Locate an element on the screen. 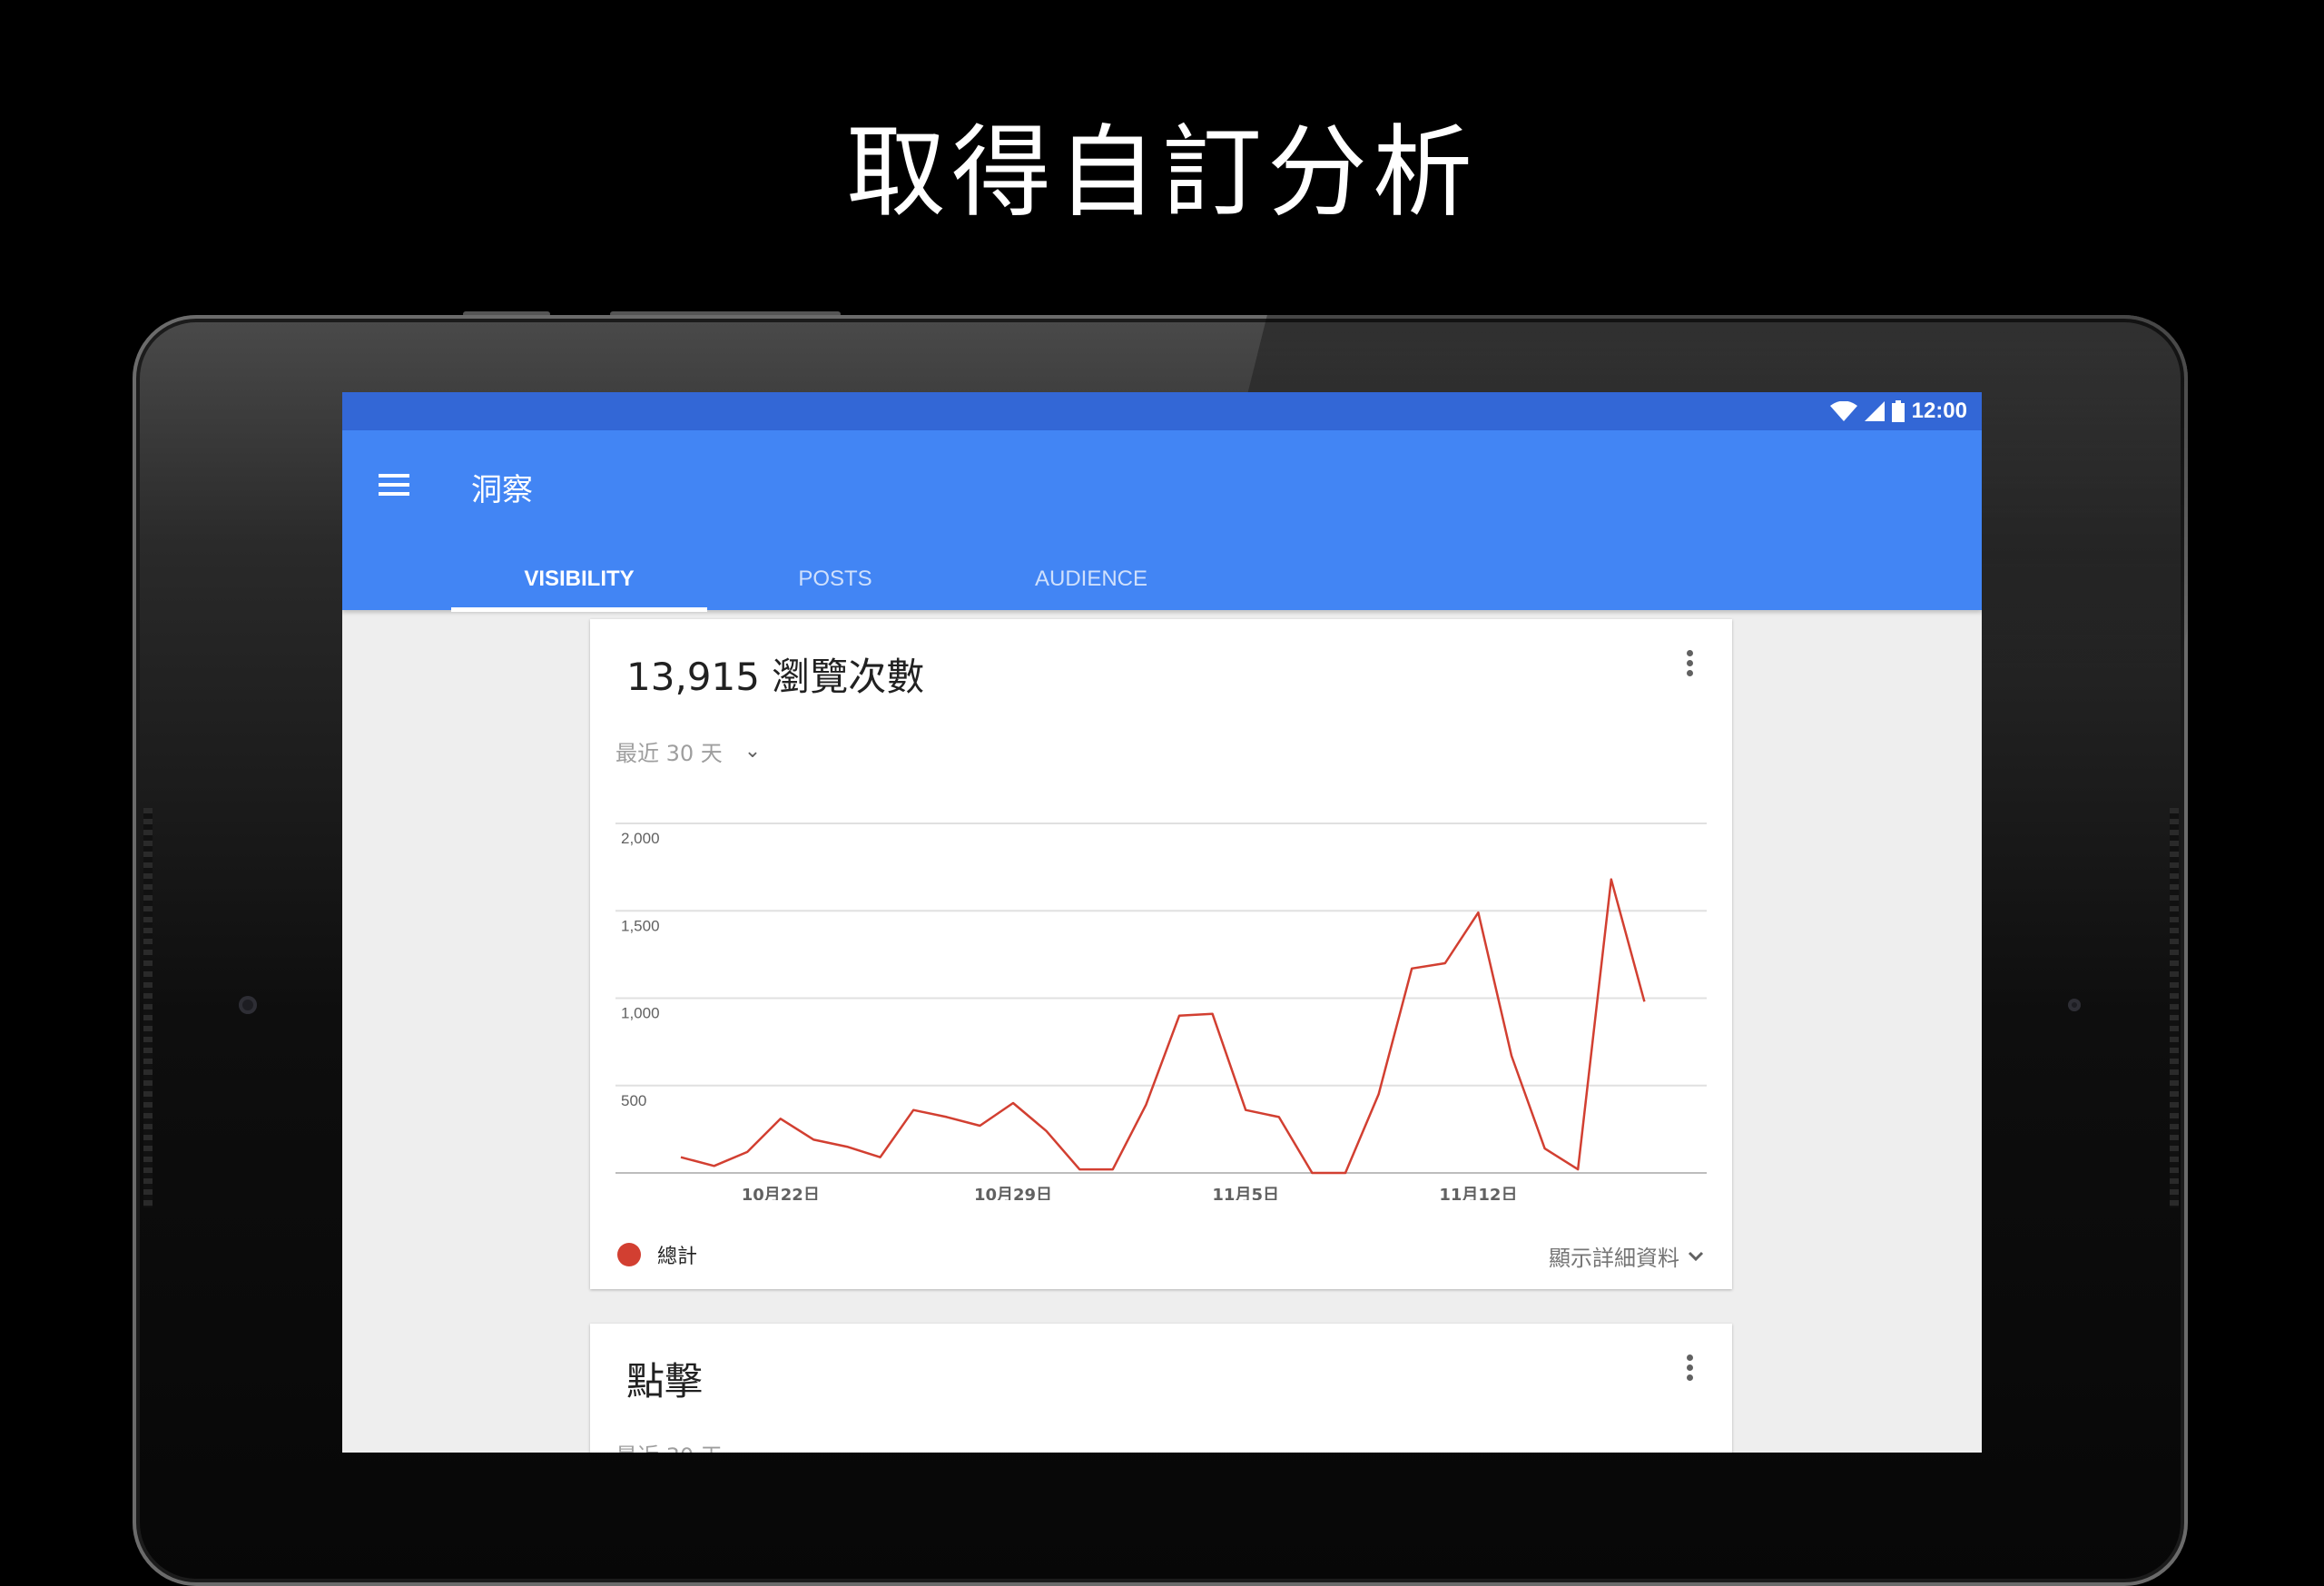  clicks-card: 點擊 最近 30 天 is located at coordinates (1161, 1389).